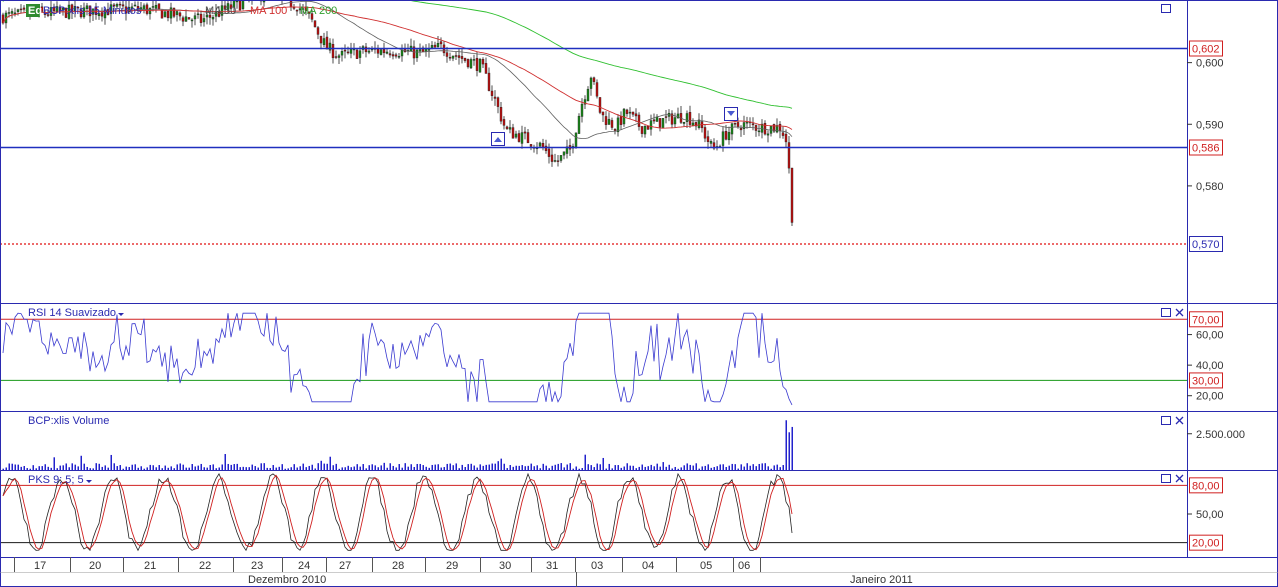  I want to click on pks-title: PKS 9; 5; 5, so click(56, 480).